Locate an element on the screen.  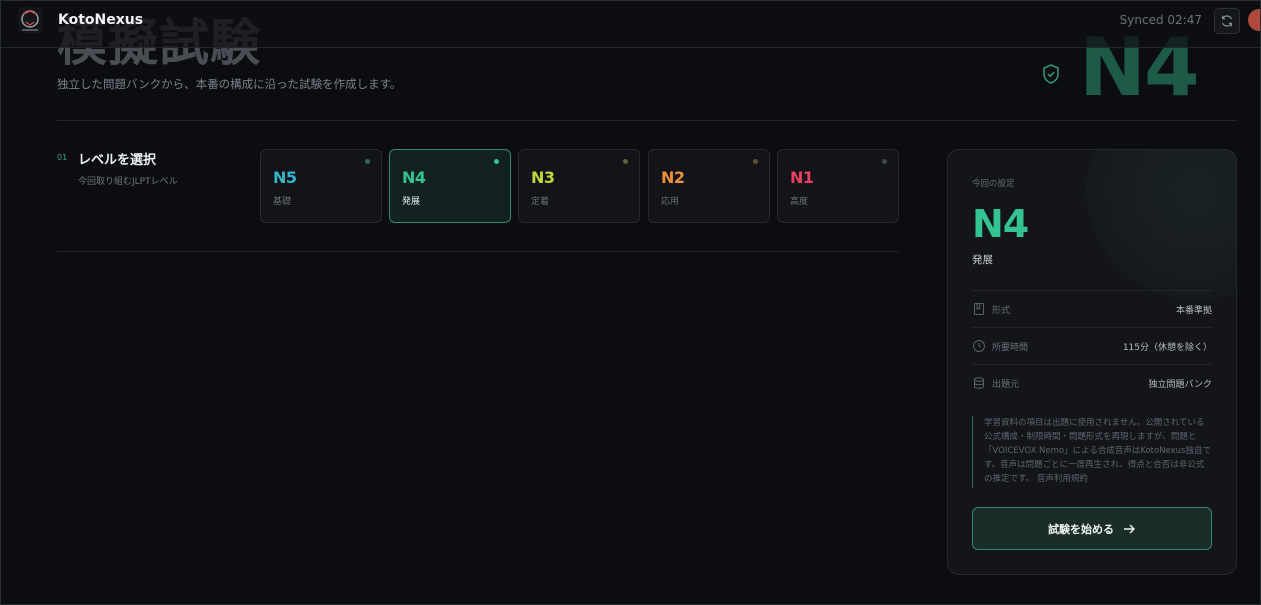
summary-row-format: 形式 本番準拠 is located at coordinates (1092, 308).